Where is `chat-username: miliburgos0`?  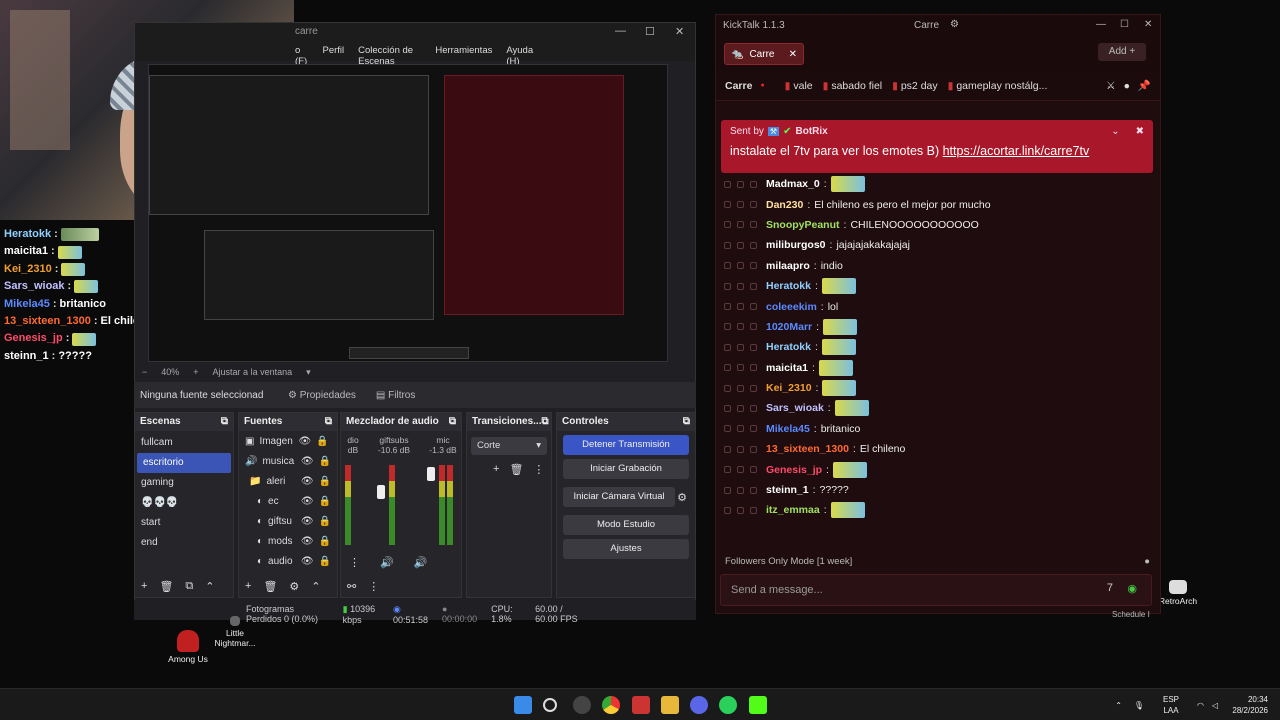
chat-username: miliburgos0 is located at coordinates (796, 245).